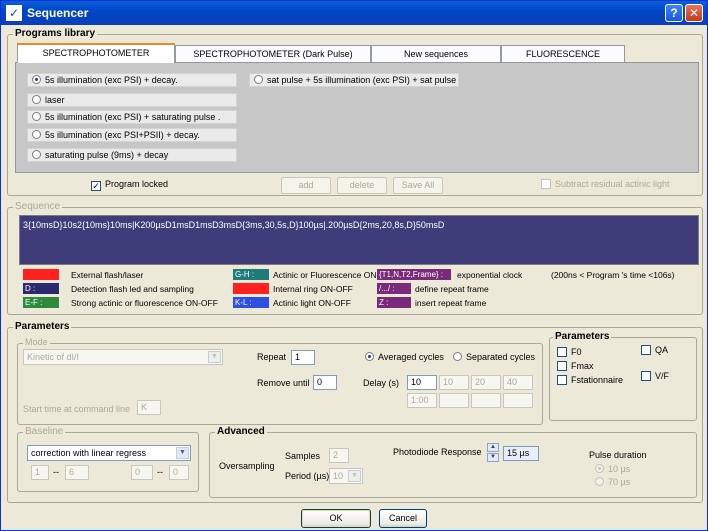 The height and width of the screenshot is (531, 708). Describe the element at coordinates (38, 206) in the screenshot. I see `sequence-legend: Sequence` at that location.